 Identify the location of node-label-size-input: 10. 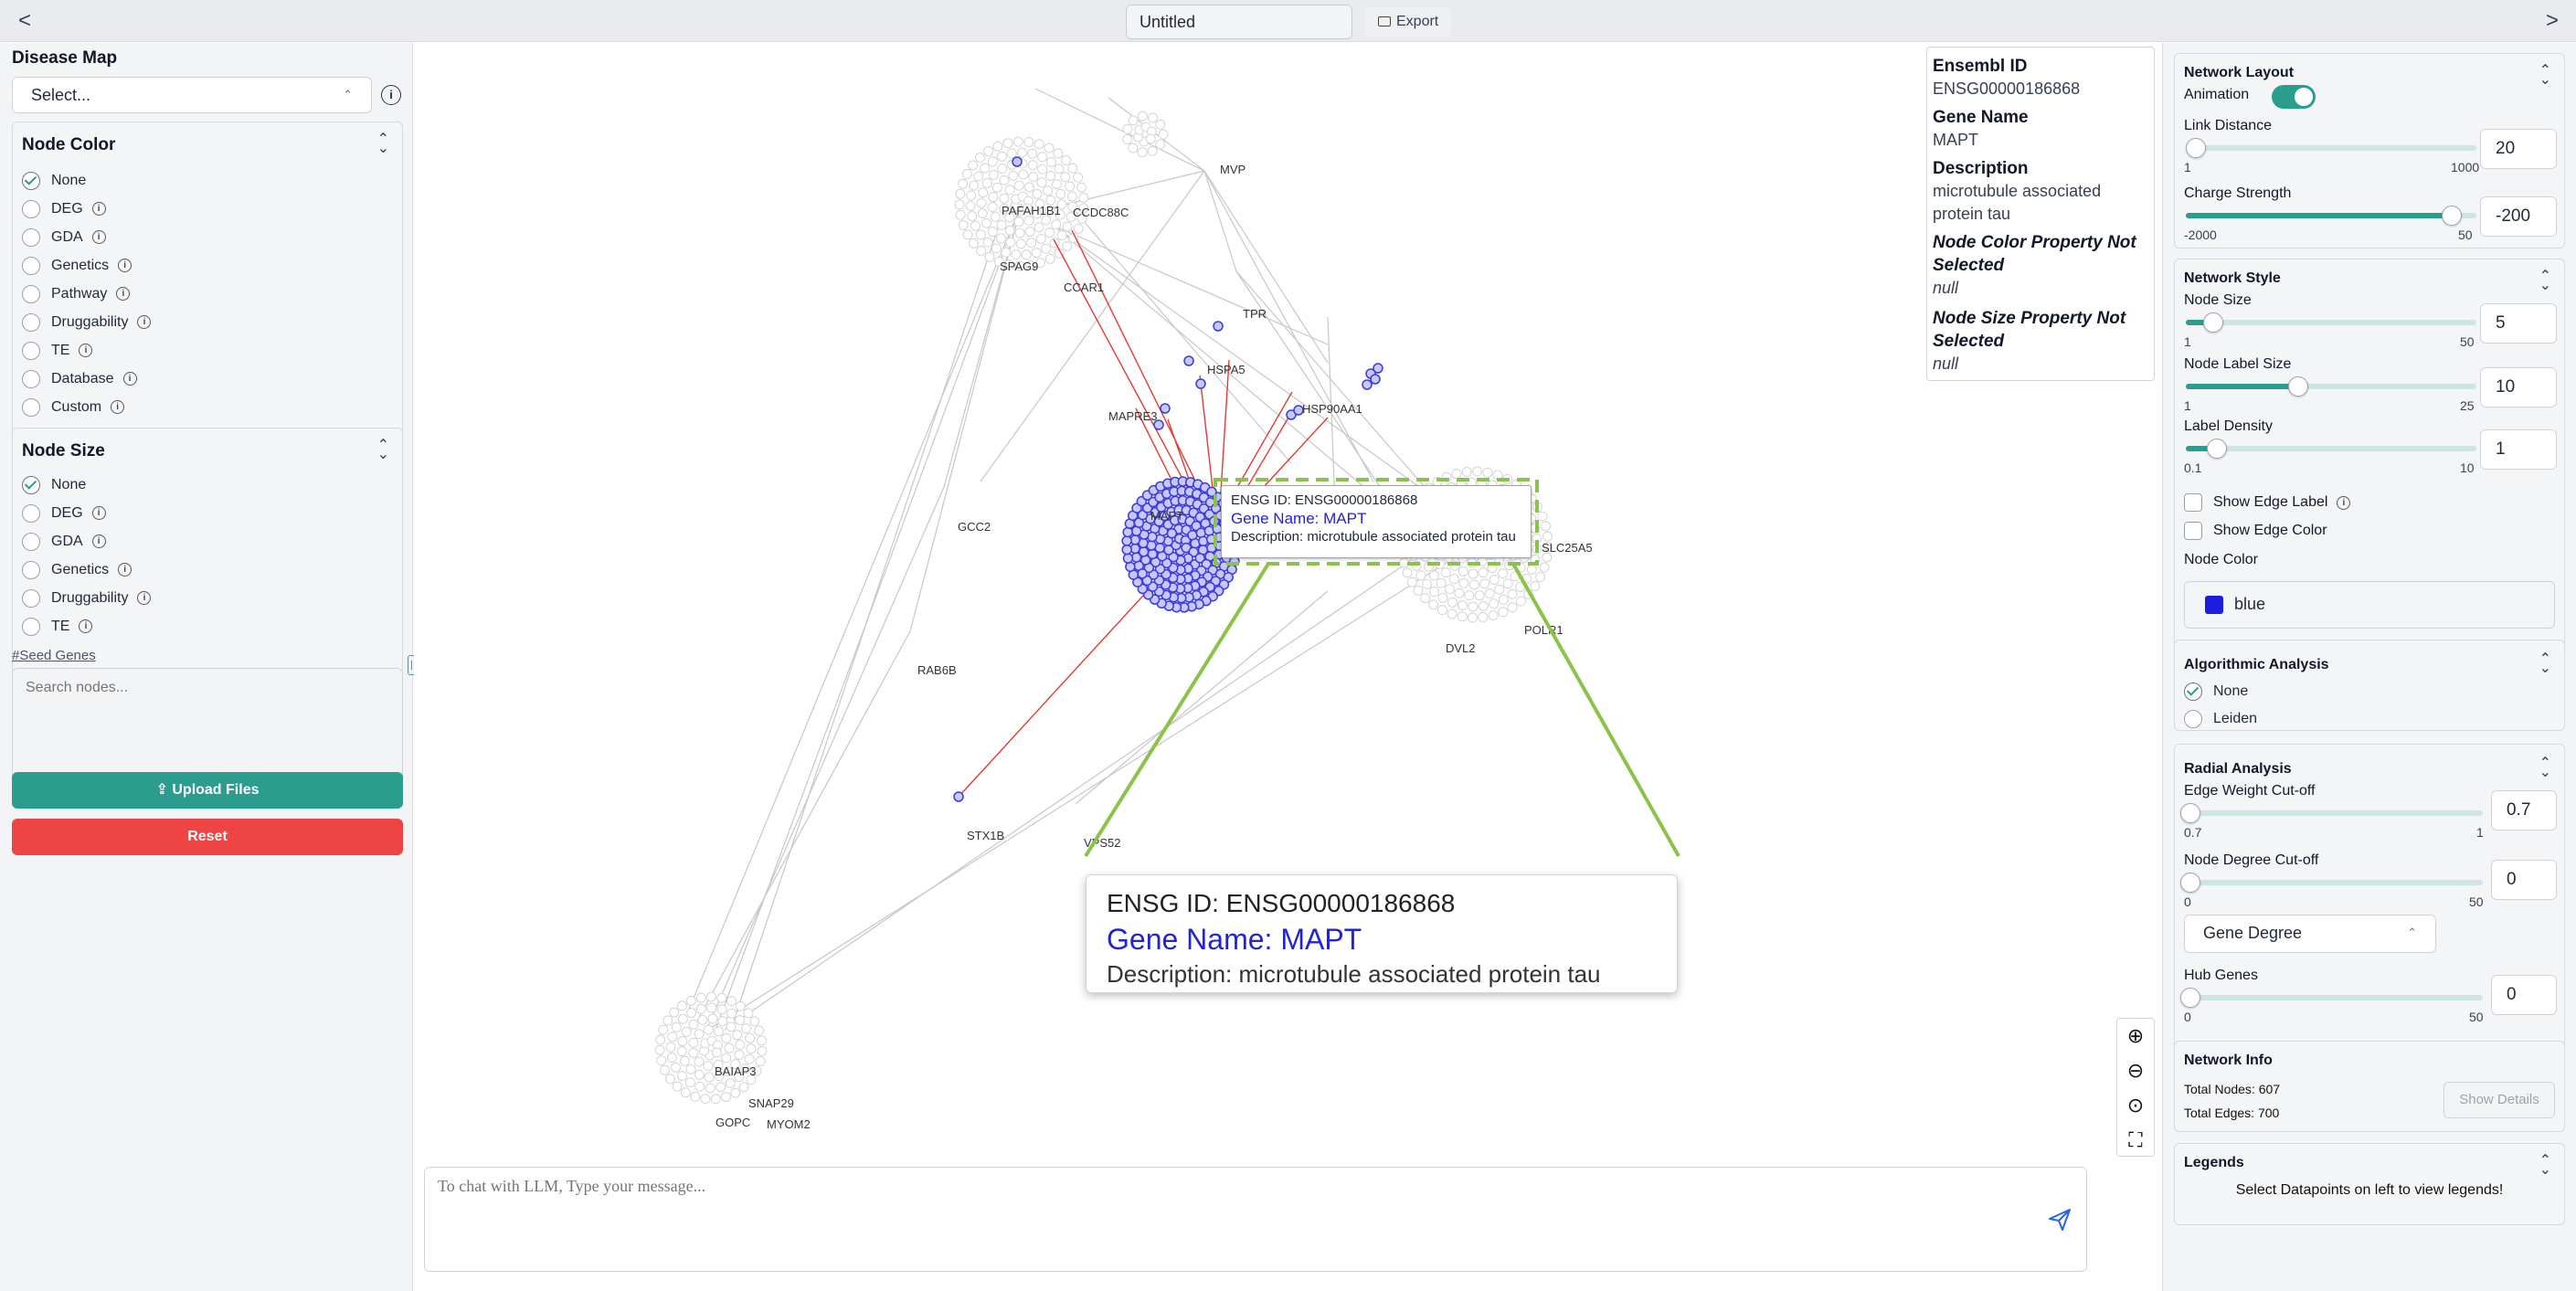
(2518, 387).